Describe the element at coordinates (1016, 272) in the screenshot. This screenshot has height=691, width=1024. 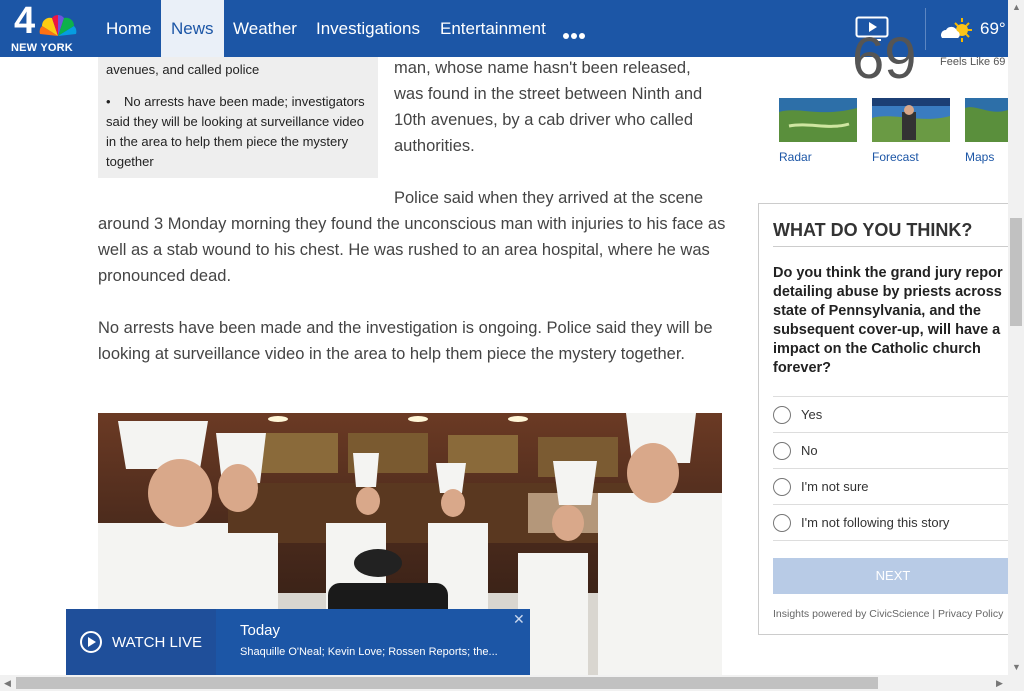
I see `vertical-scroll-thumb` at that location.